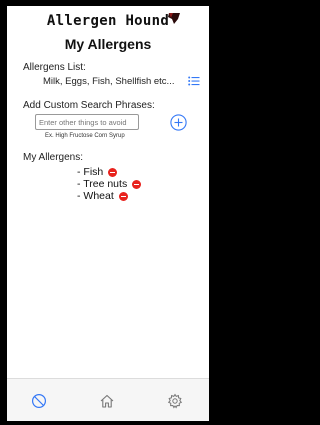  I want to click on remove-fish-button, so click(113, 172).